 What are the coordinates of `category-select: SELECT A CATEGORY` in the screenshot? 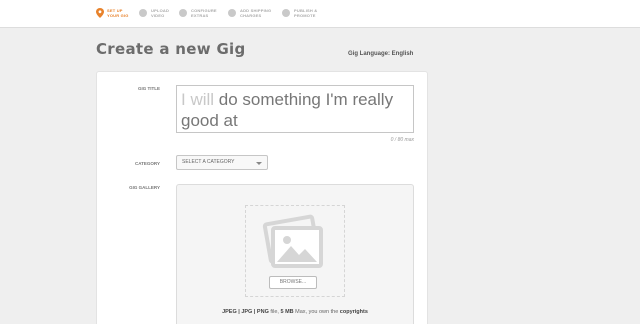 It's located at (222, 162).